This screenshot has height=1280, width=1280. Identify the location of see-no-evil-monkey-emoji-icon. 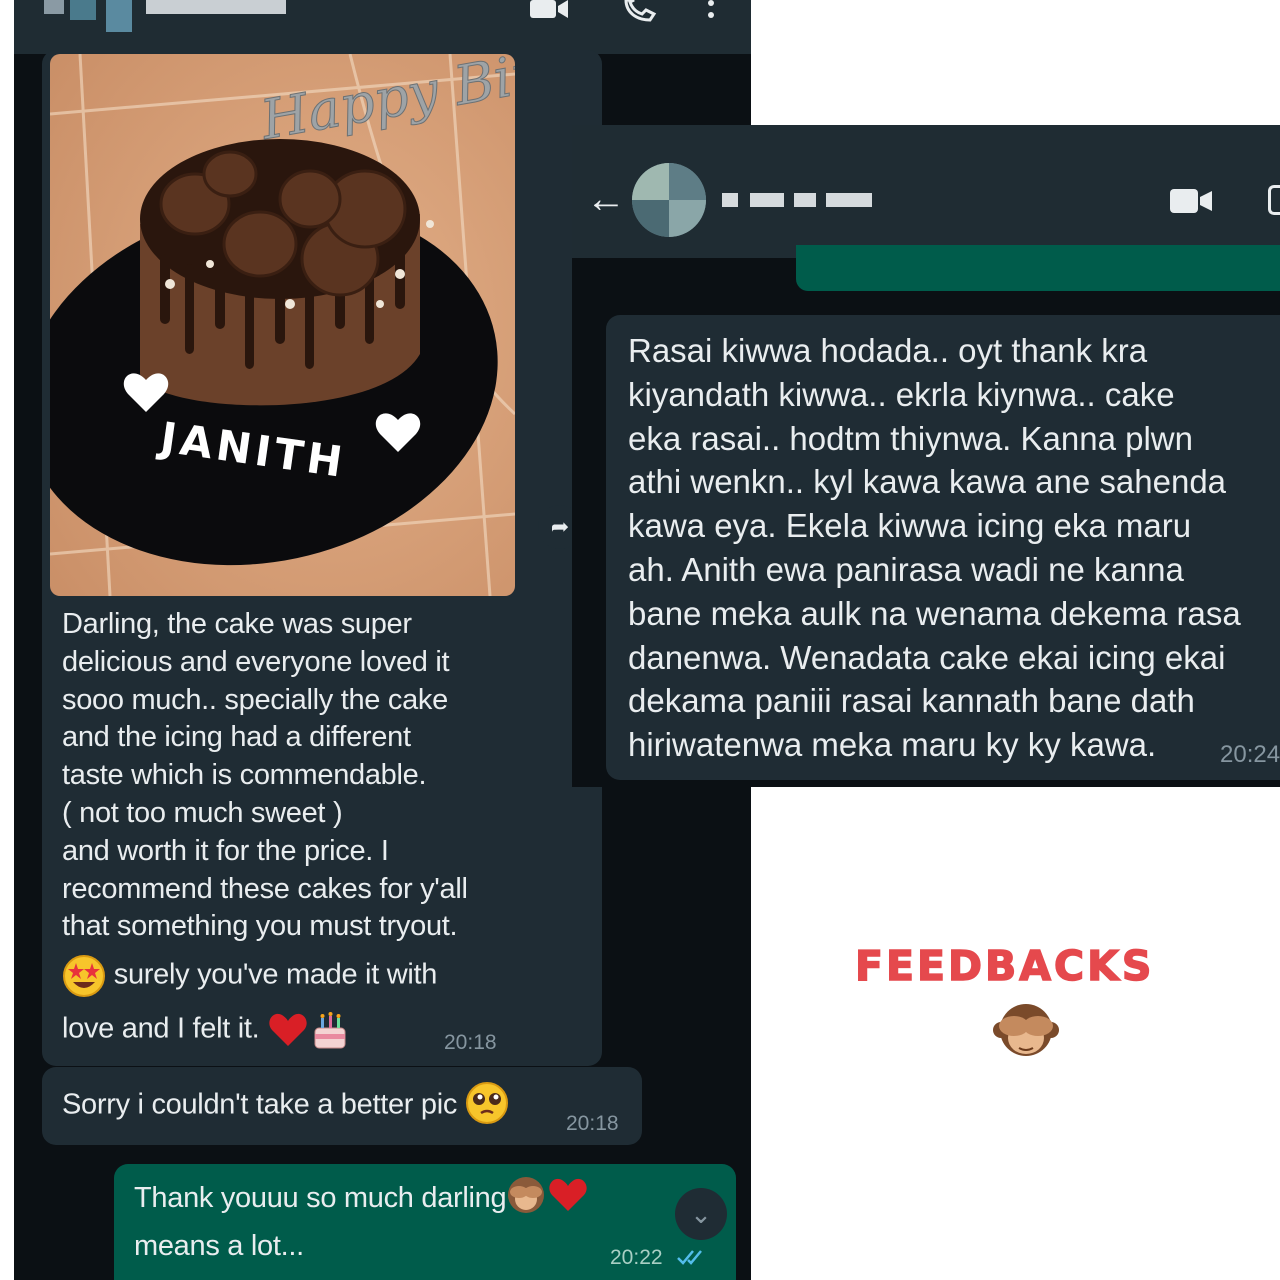
(526, 1195).